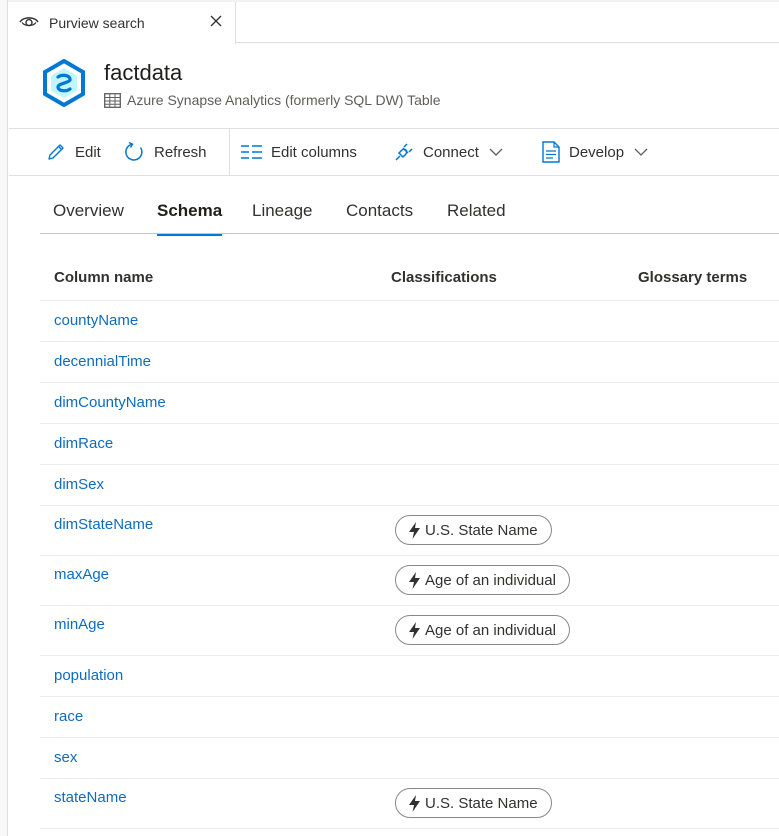  Describe the element at coordinates (4, 418) in the screenshot. I see `left-rail` at that location.